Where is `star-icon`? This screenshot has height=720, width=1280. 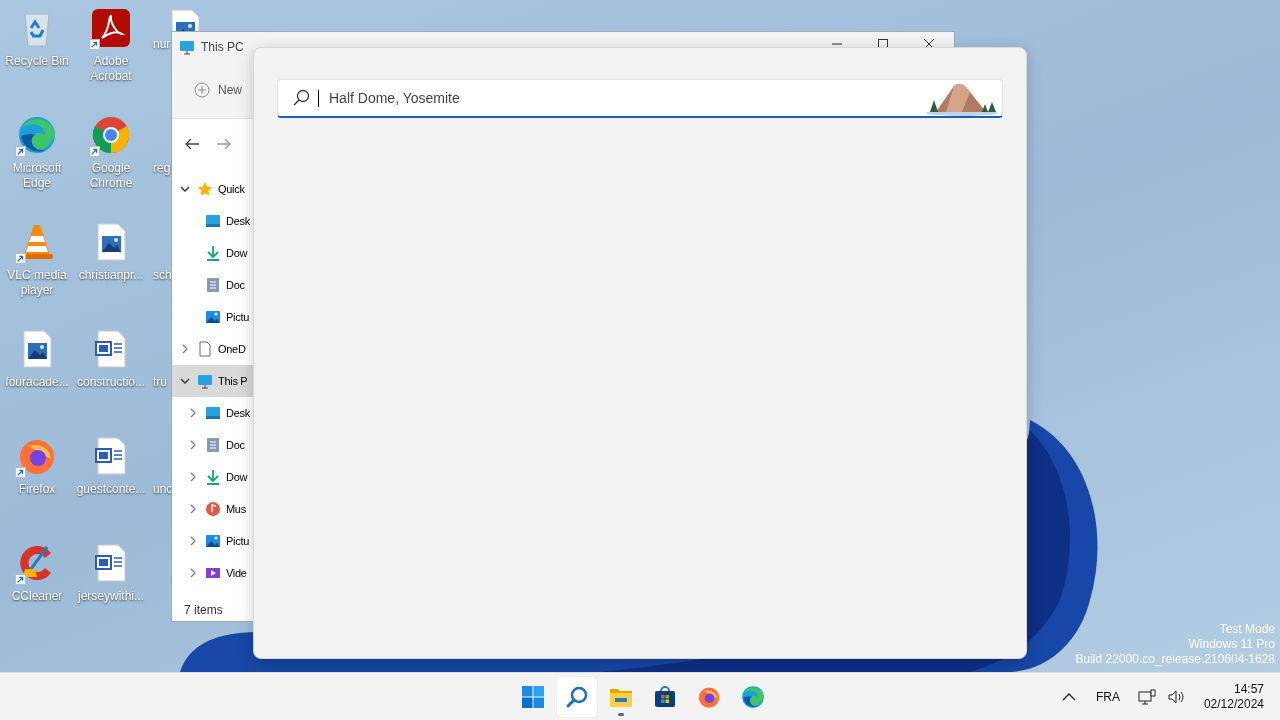 star-icon is located at coordinates (205, 189).